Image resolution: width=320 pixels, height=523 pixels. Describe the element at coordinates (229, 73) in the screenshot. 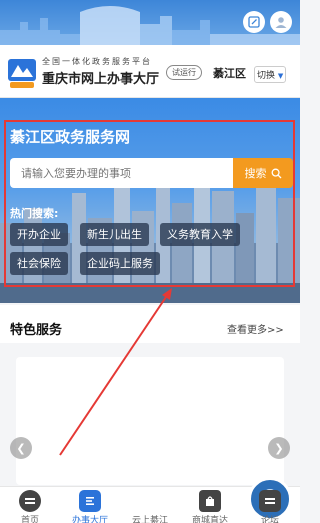

I see `district-name: 綦江区` at that location.